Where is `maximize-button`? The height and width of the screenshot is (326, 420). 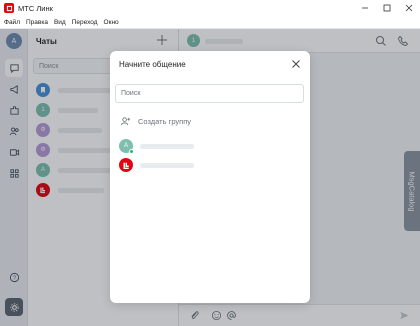
maximize-button is located at coordinates (387, 8).